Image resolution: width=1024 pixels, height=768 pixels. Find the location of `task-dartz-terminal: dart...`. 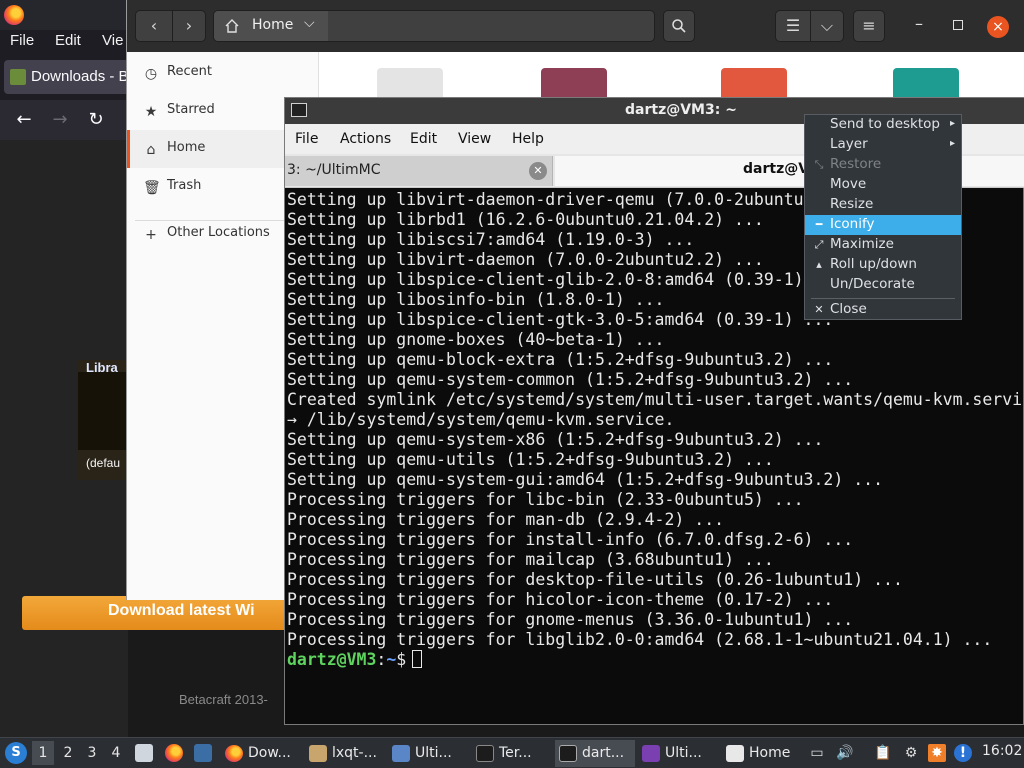

task-dartz-terminal: dart... is located at coordinates (595, 753).